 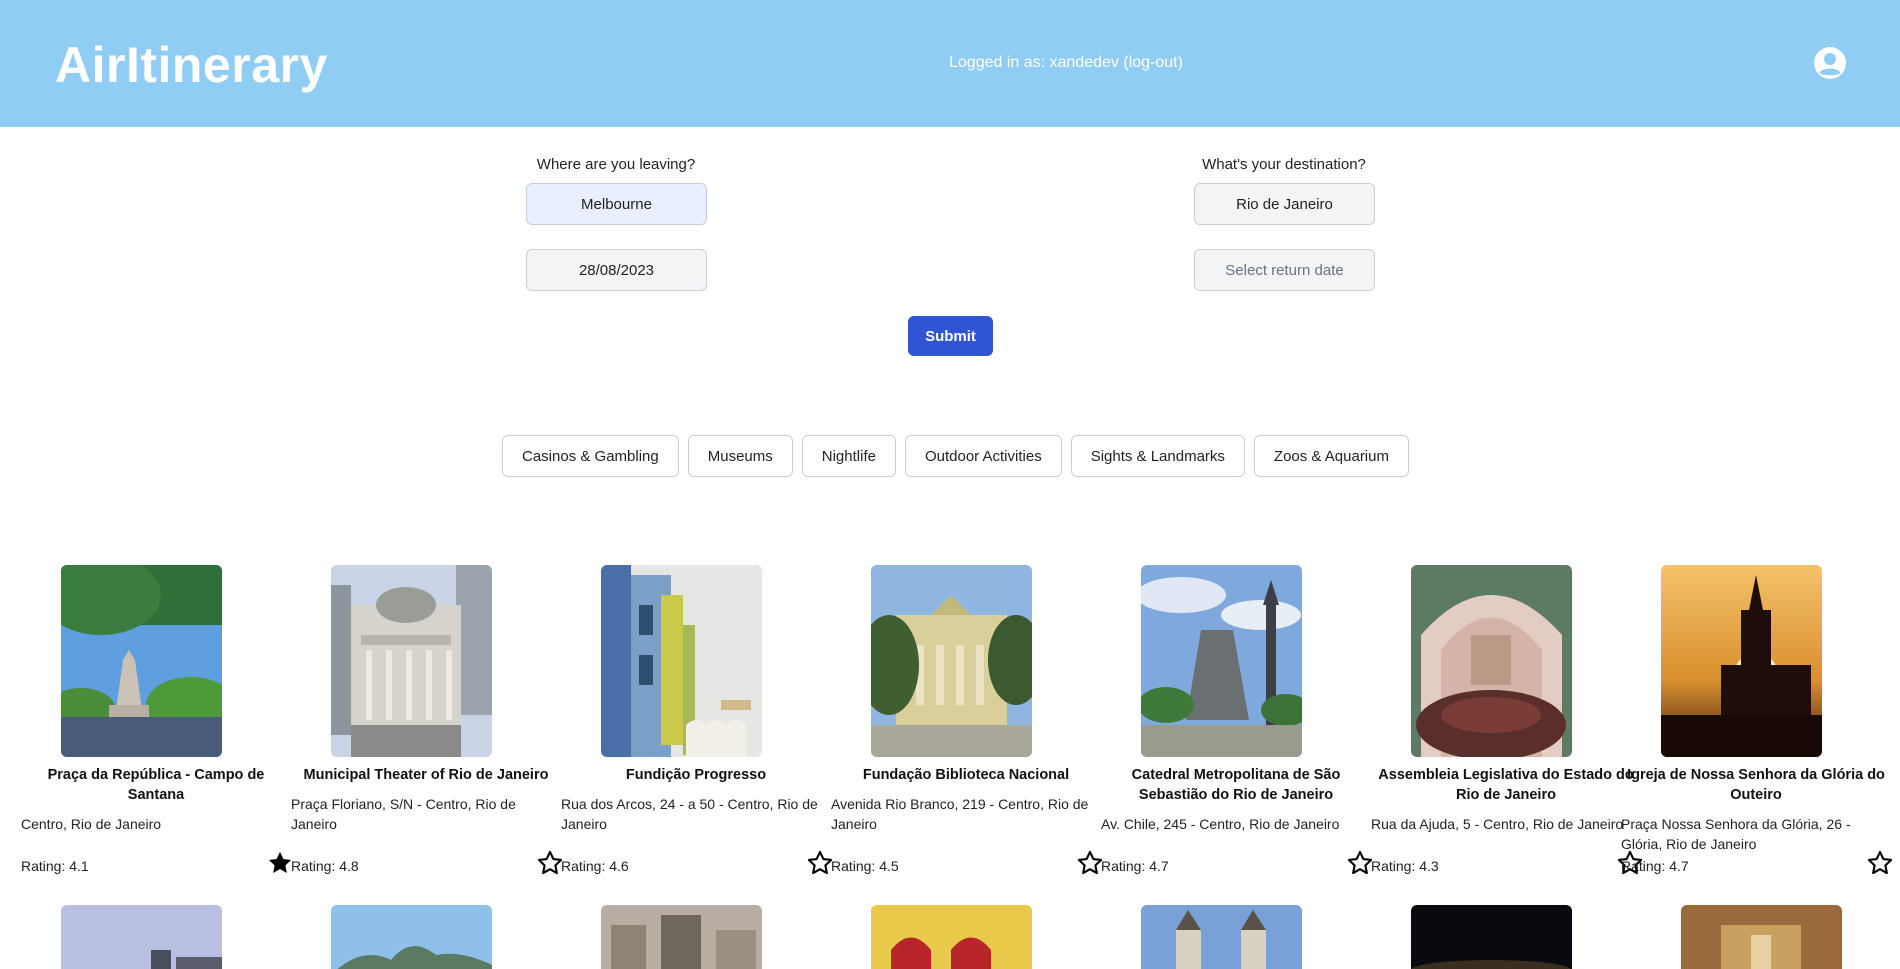 I want to click on category-sights-button: Sights & Landmarks, so click(x=1157, y=456).